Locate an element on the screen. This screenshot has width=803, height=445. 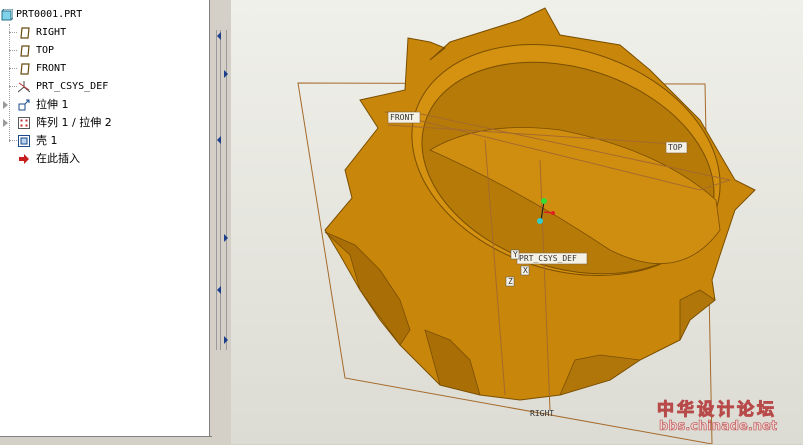
insert-here-arrow-icon is located at coordinates (24, 159).